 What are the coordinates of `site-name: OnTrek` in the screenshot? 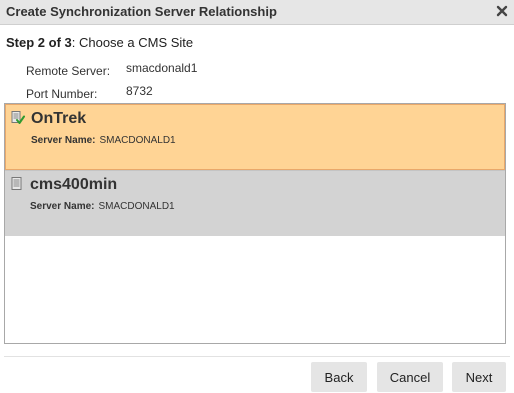 It's located at (59, 118).